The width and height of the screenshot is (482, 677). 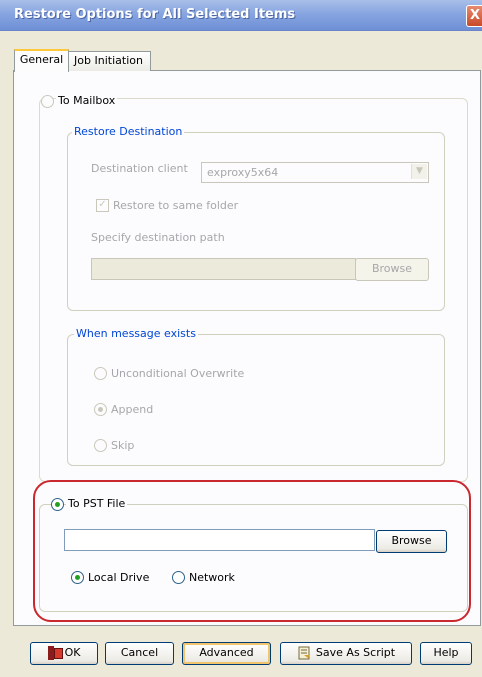 I want to click on skip-radio, so click(x=100, y=445).